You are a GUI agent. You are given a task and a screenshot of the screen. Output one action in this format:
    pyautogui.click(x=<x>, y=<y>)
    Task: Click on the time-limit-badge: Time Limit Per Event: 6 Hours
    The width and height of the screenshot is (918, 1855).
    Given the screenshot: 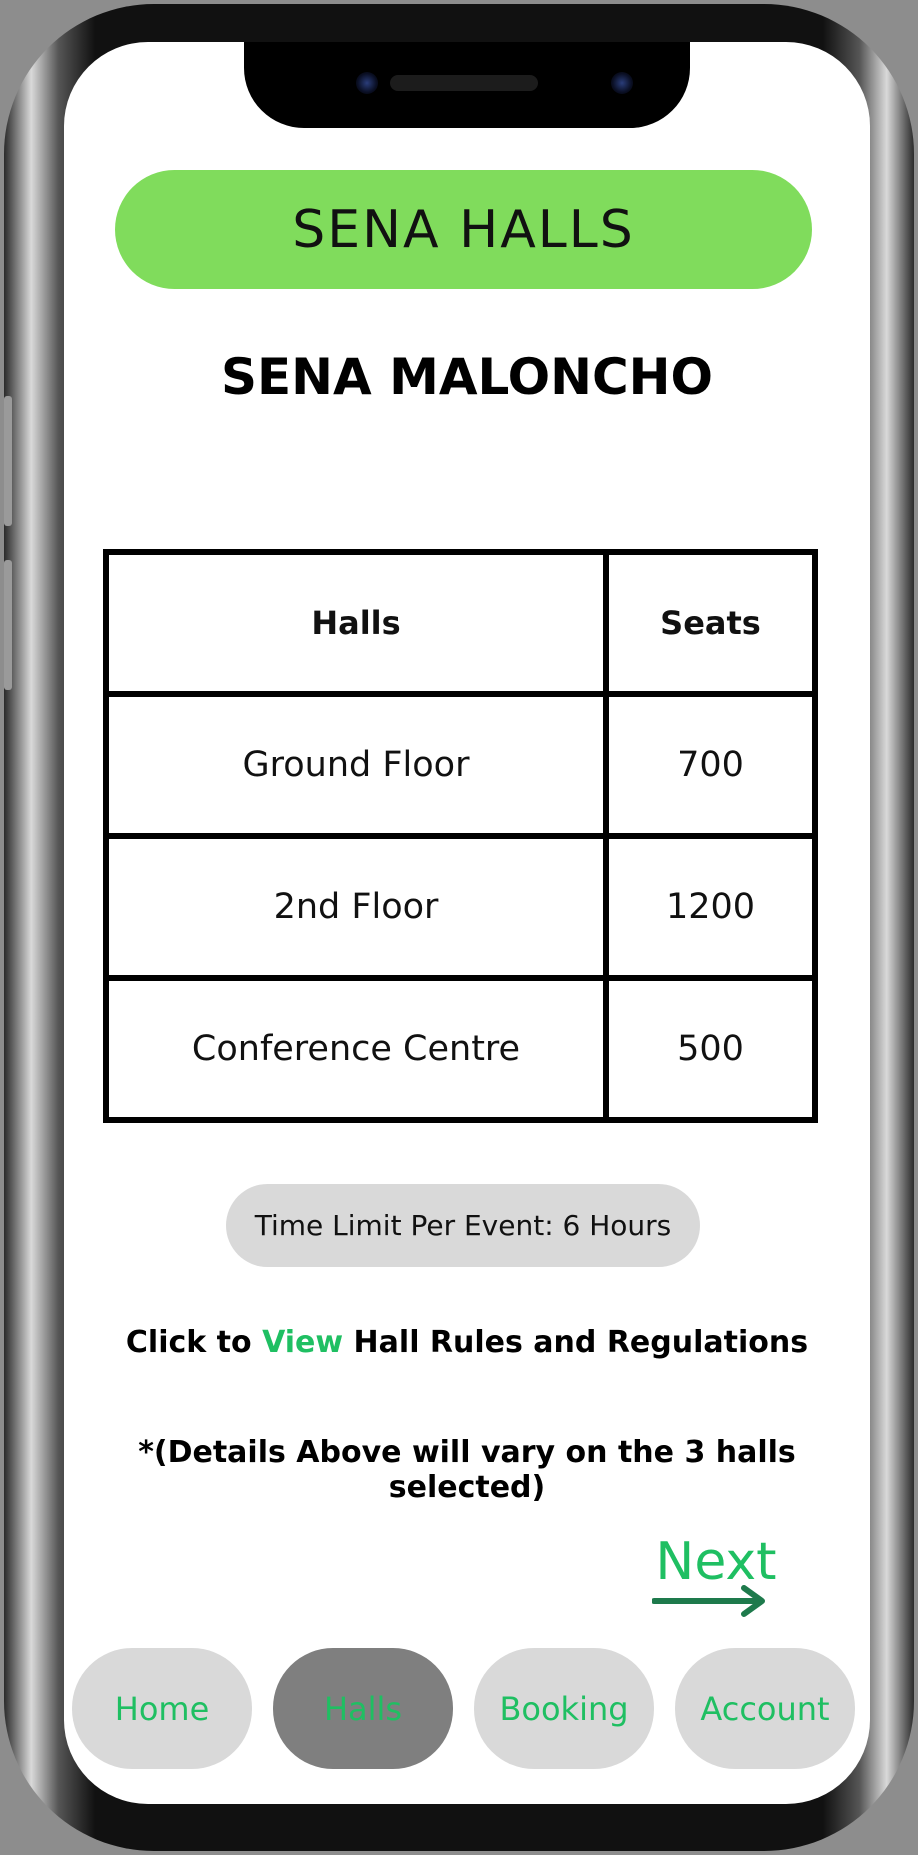 What is the action you would take?
    pyautogui.click(x=463, y=1225)
    